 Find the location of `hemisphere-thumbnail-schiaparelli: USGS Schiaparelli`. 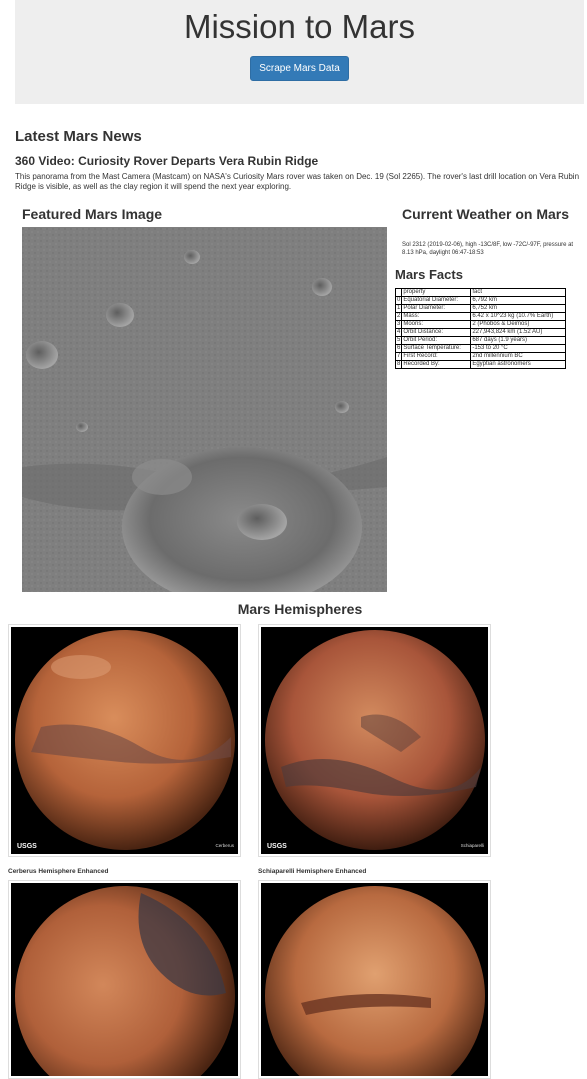

hemisphere-thumbnail-schiaparelli: USGS Schiaparelli is located at coordinates (374, 740).